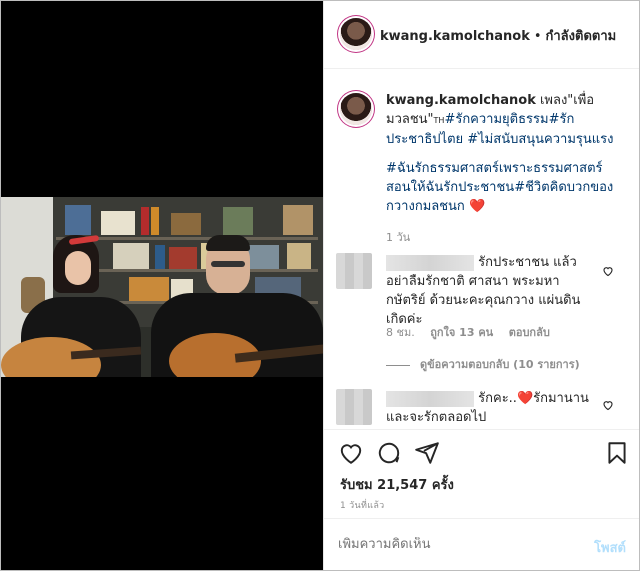 The image size is (640, 571). Describe the element at coordinates (427, 453) in the screenshot. I see `share-send-icon` at that location.